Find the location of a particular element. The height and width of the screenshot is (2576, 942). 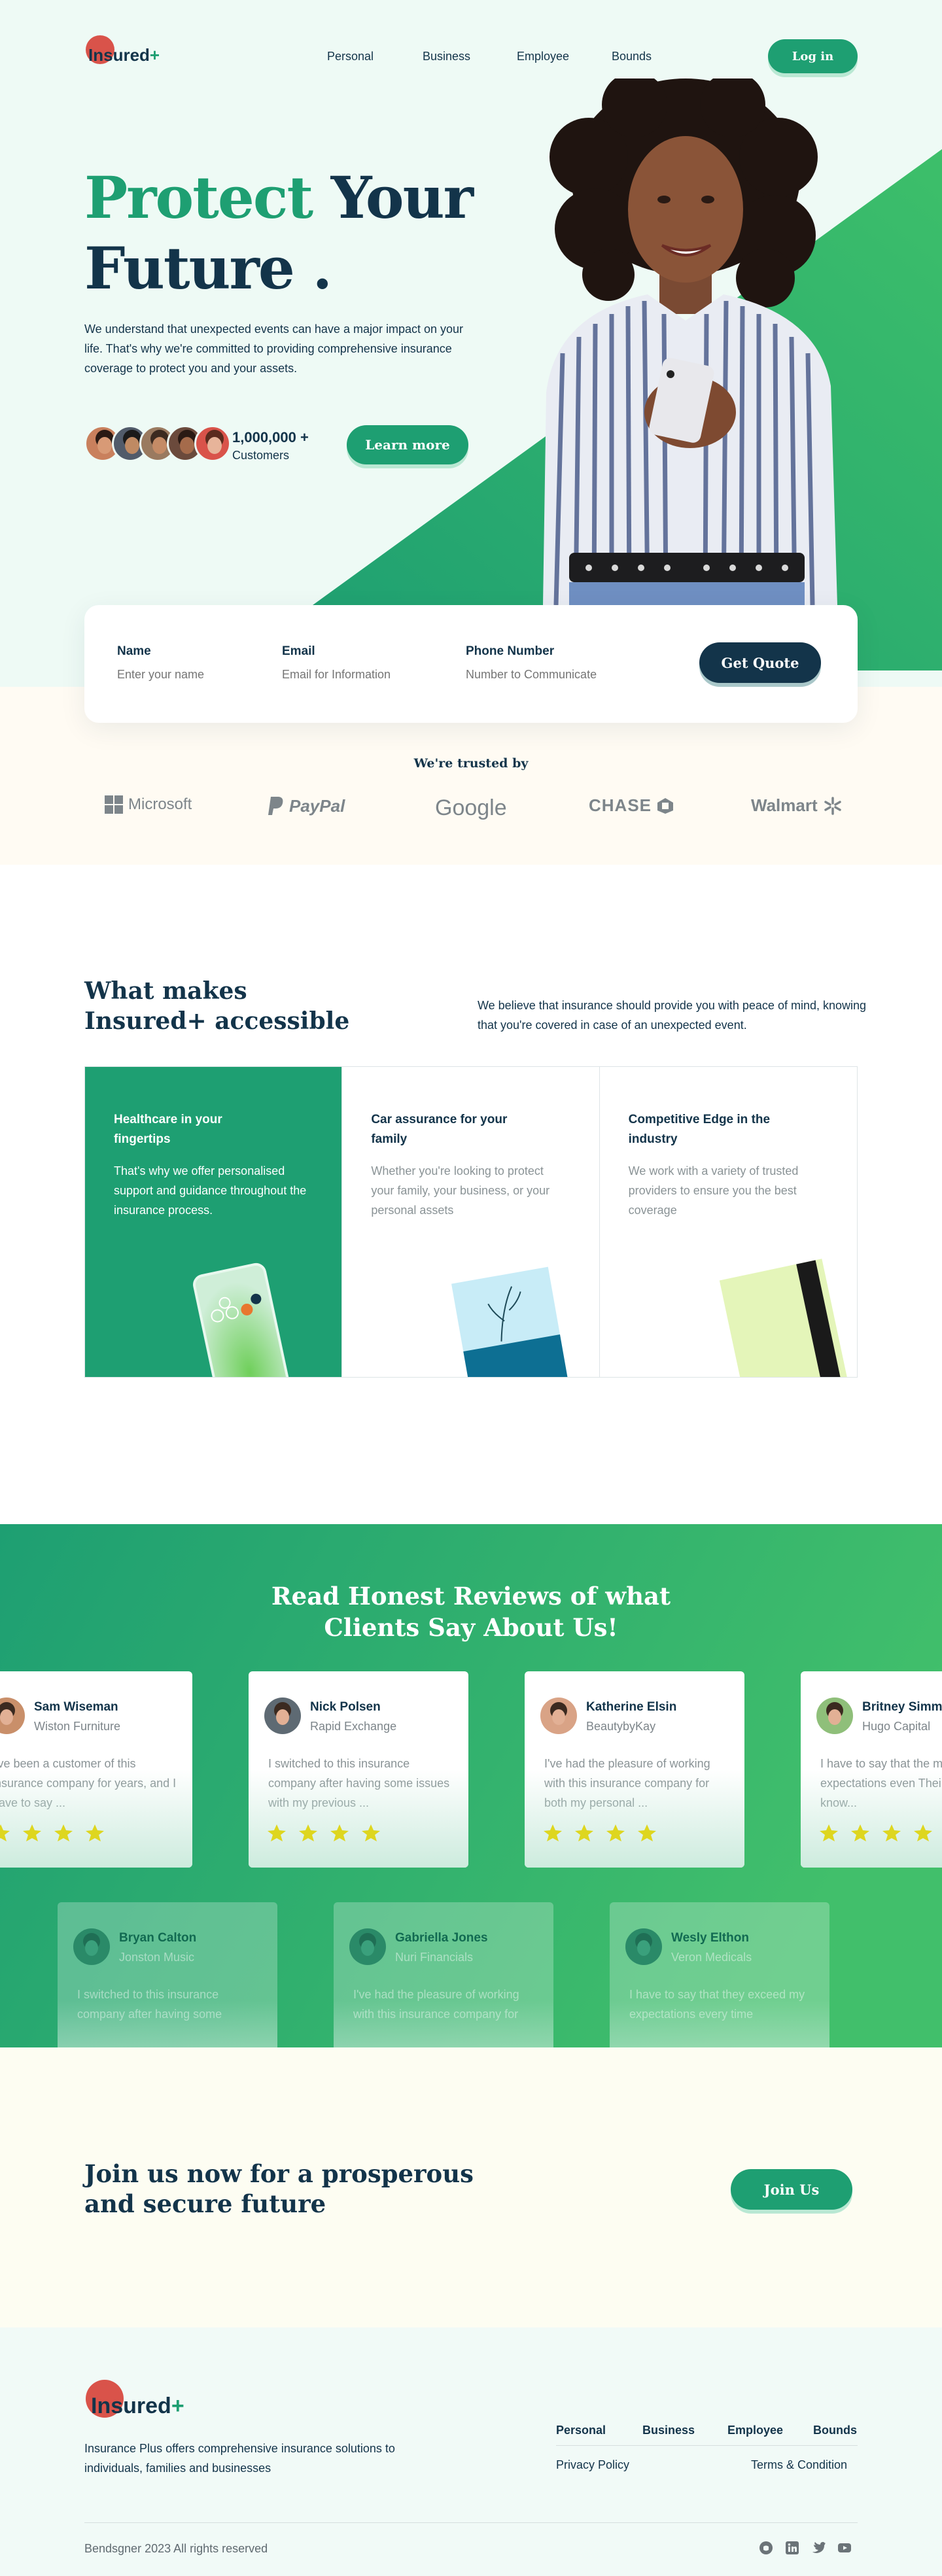

footer-bottom-divider is located at coordinates (471, 2522).